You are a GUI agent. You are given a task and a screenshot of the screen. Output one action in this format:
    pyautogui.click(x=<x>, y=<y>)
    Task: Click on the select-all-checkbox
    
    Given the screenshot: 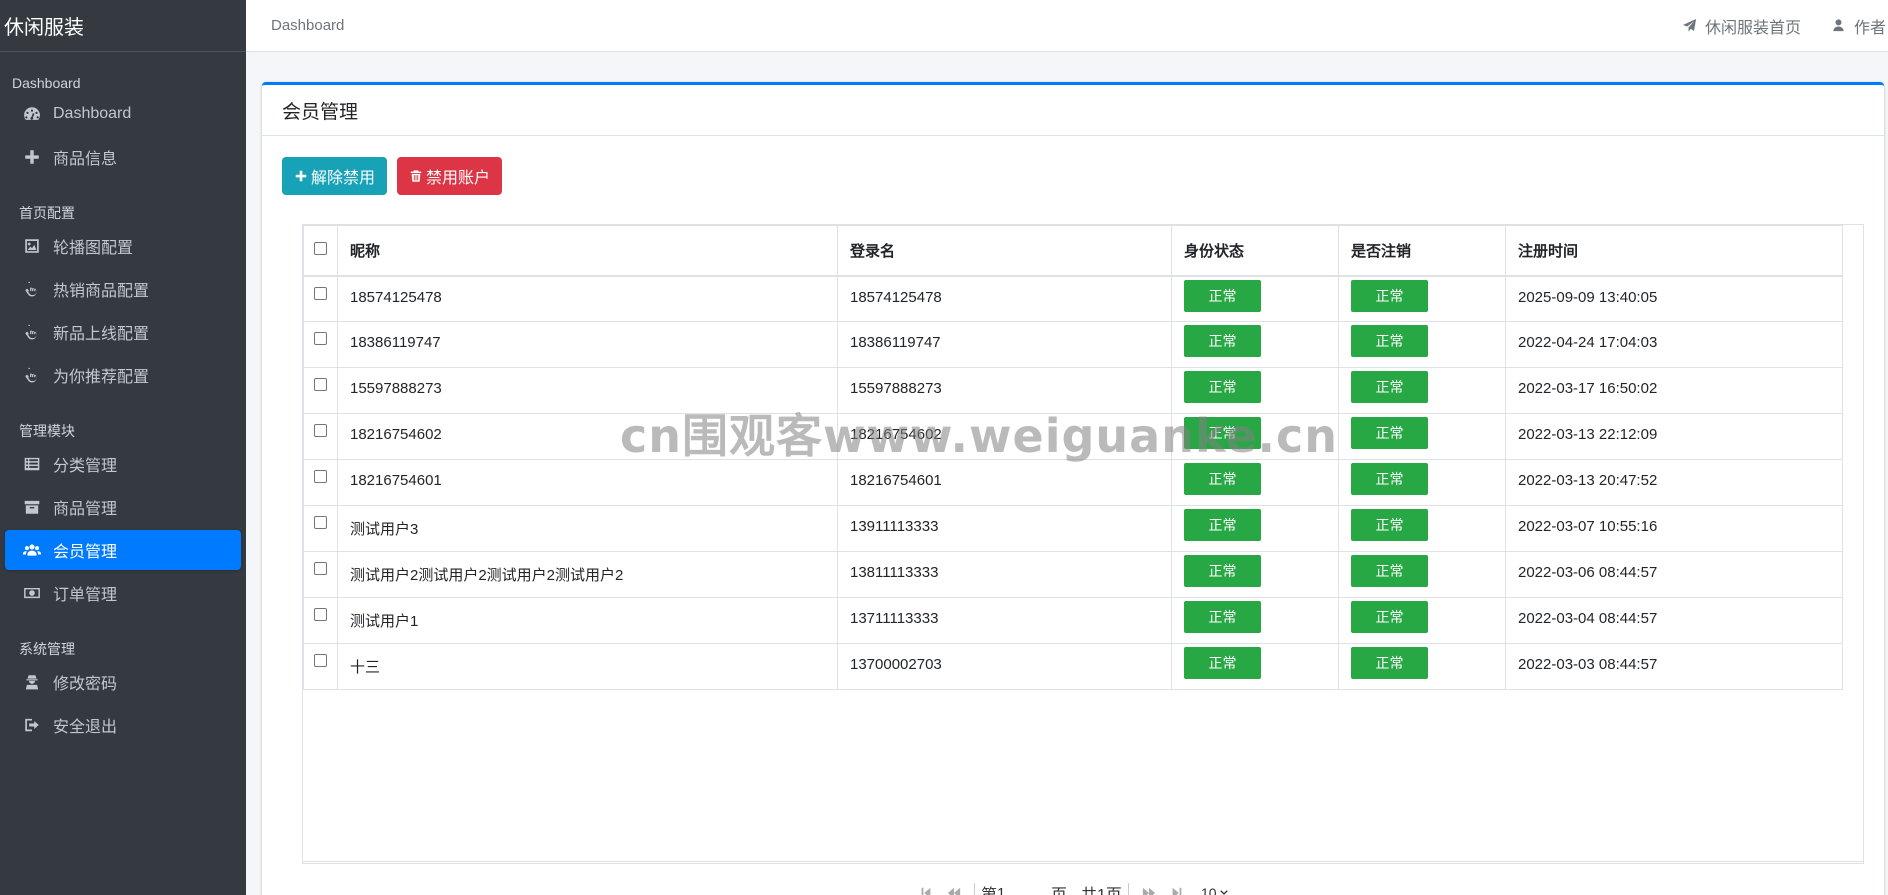 What is the action you would take?
    pyautogui.click(x=320, y=248)
    